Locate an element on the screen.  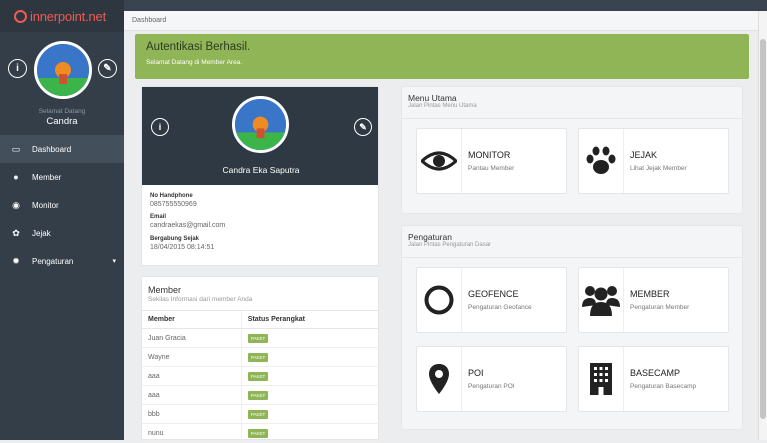
sidebar-item-pengaturan: ✹ Pengaturan ▾ is located at coordinates (62, 261).